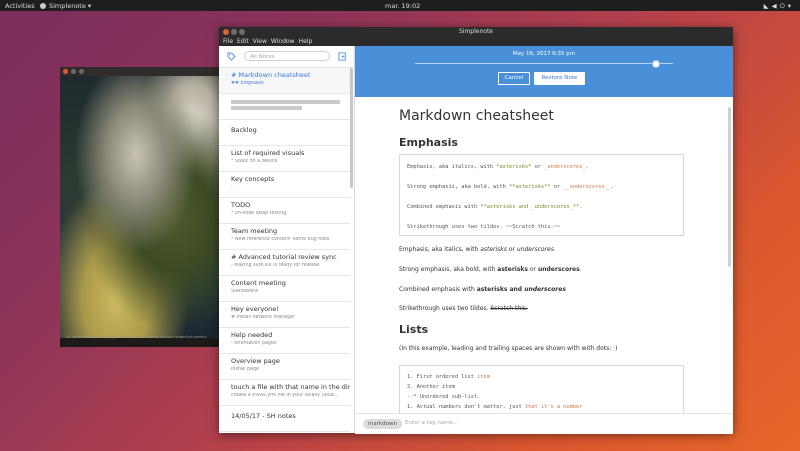  What do you see at coordinates (476, 32) in the screenshot?
I see `window-titlebar: Simplenote` at bounding box center [476, 32].